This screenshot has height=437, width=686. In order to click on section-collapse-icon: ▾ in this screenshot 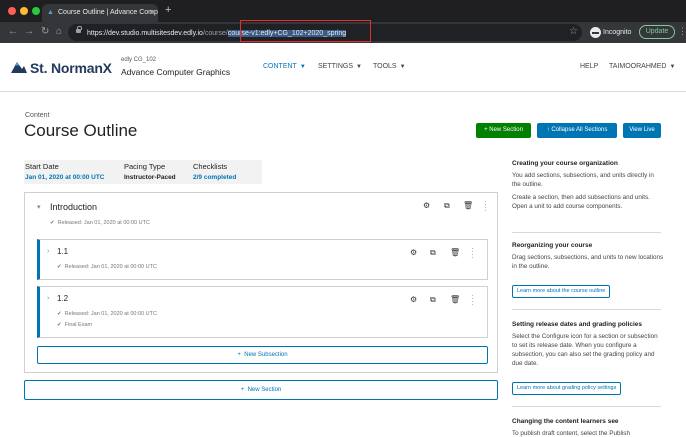, I will do `click(39, 207)`.